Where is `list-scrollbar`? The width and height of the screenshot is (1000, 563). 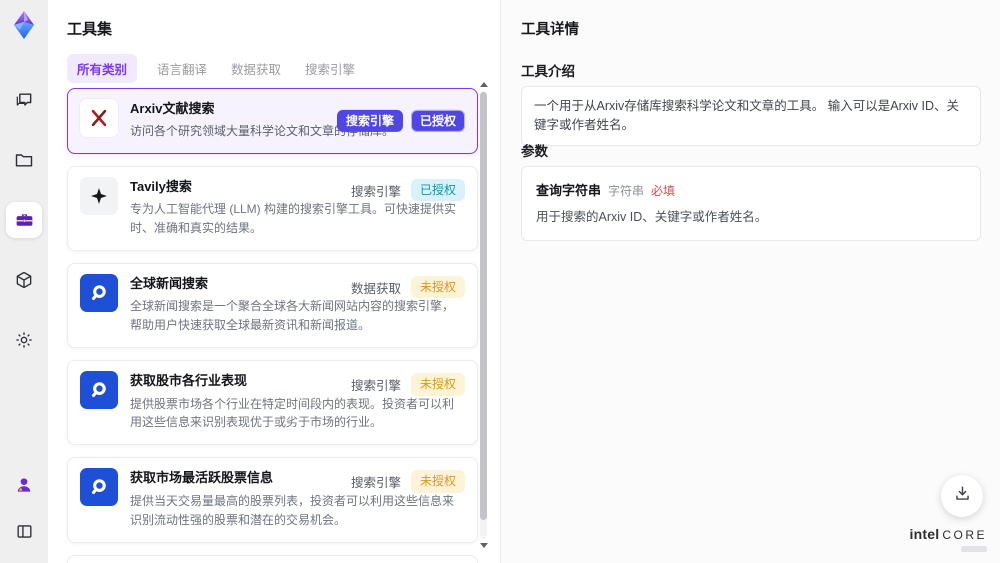
list-scrollbar is located at coordinates (483, 315).